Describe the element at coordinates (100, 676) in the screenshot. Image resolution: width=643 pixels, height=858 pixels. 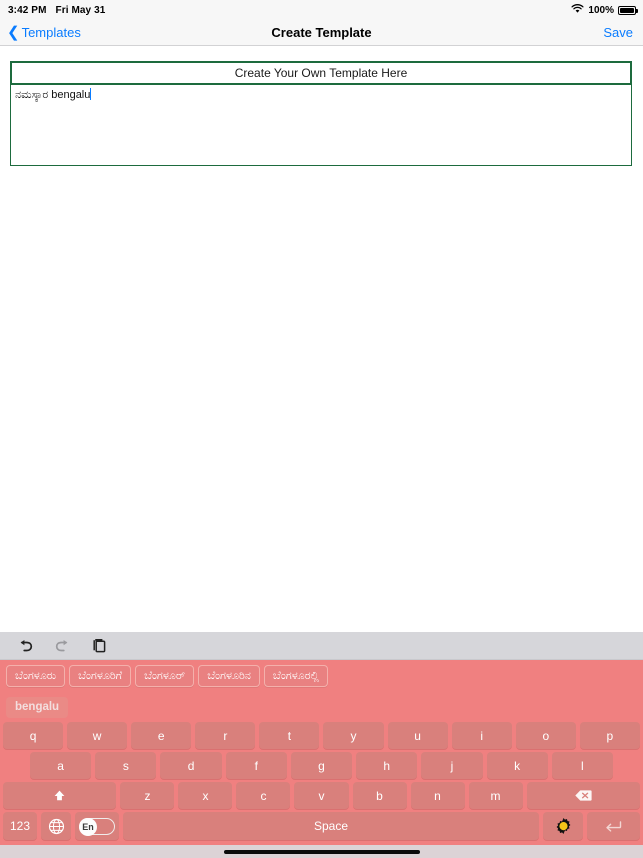
I see `suggestion-item: ಬೆಂಗಳೂರಿಗೆ` at that location.